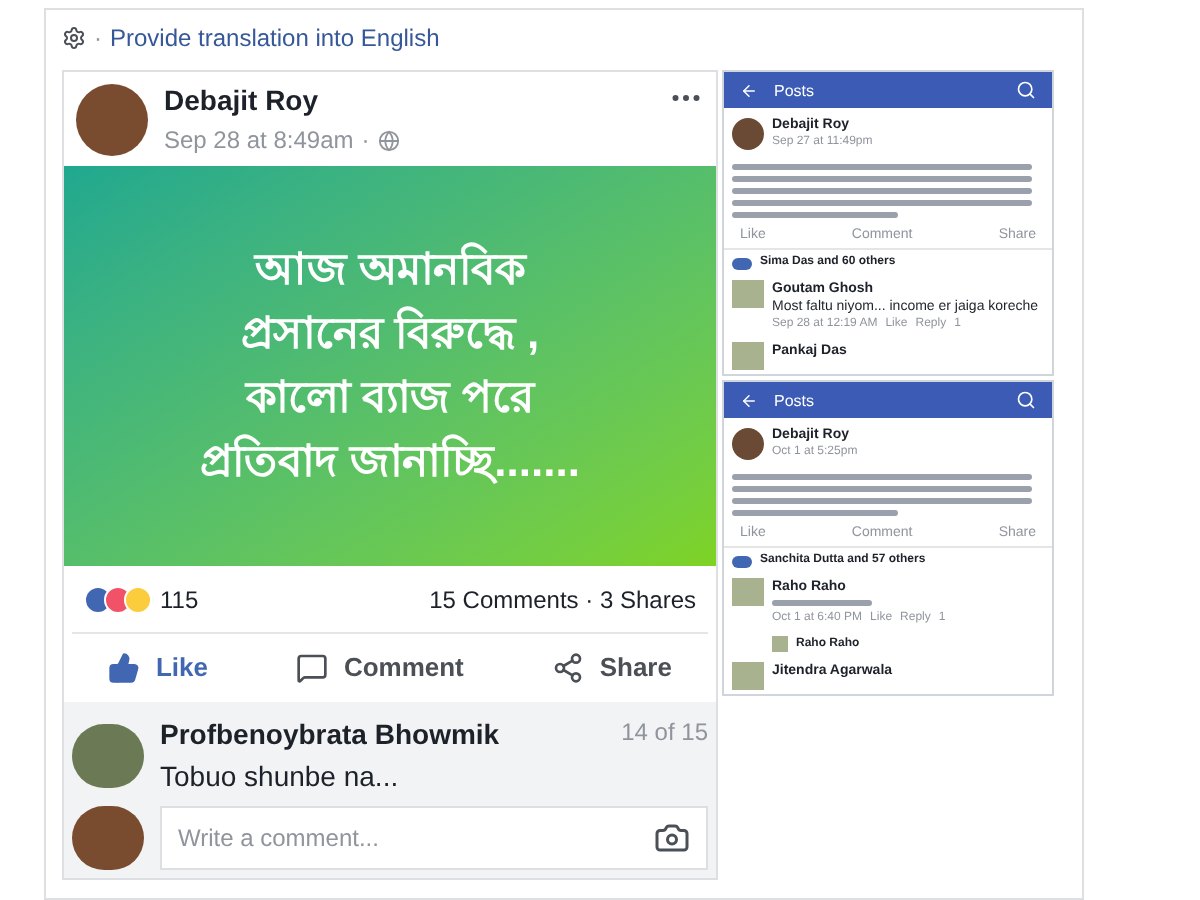 This screenshot has width=1200, height=900. I want to click on author-name: Debajit Roy, so click(408, 101).